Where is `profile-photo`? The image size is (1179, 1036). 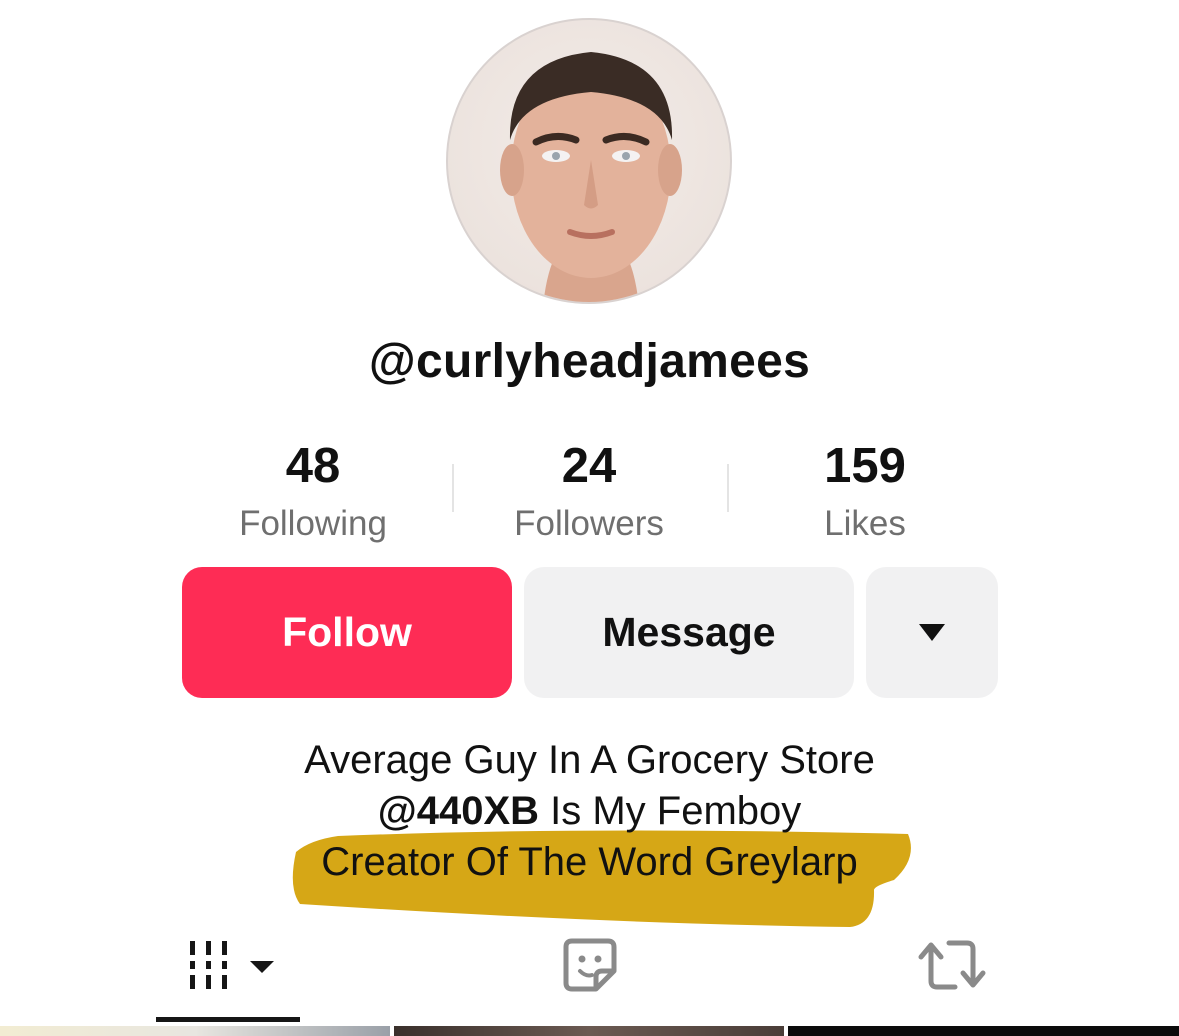
profile-photo is located at coordinates (591, 177).